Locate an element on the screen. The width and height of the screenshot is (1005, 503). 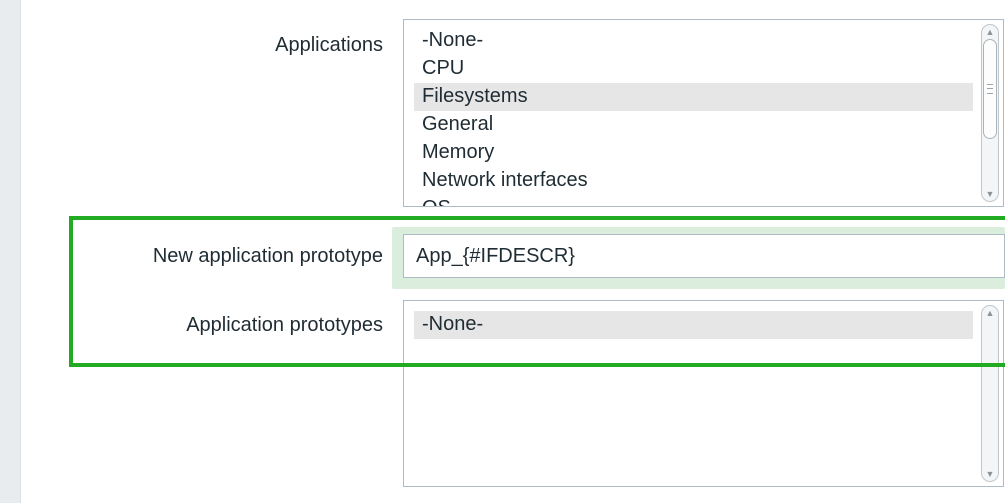
applications-option-cpu: CPU is located at coordinates (693, 69).